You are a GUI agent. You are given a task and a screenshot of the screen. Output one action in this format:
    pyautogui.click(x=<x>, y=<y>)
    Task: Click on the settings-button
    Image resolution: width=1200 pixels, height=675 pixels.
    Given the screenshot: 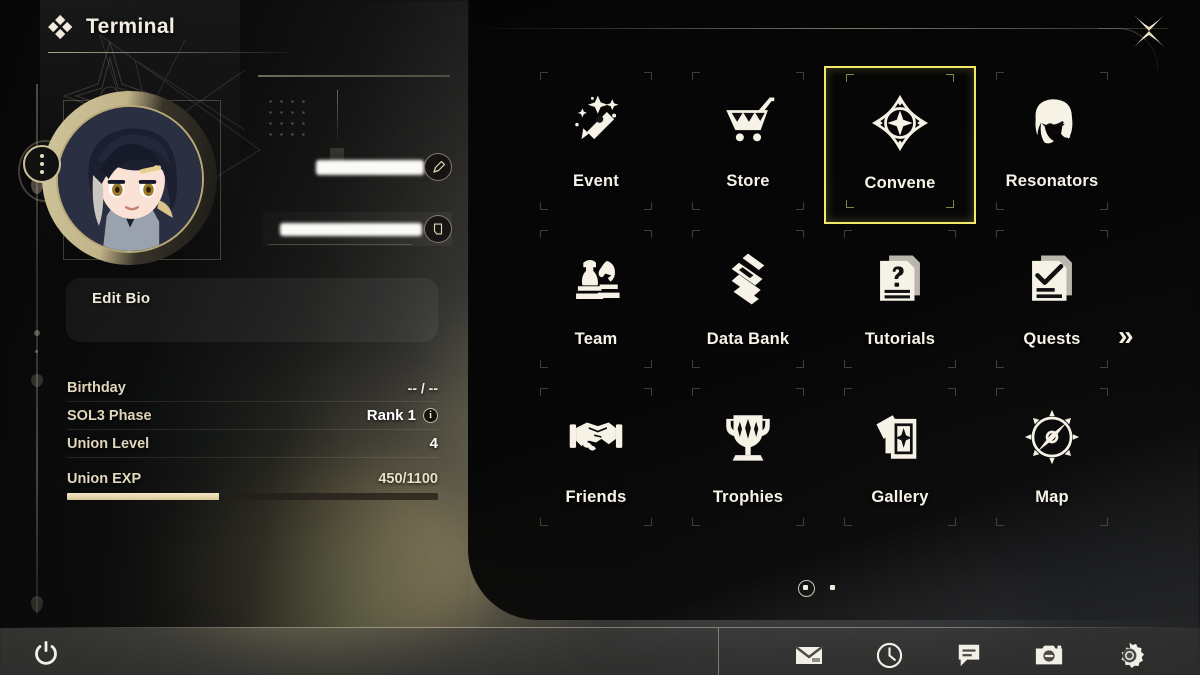 What is the action you would take?
    pyautogui.click(x=1129, y=655)
    